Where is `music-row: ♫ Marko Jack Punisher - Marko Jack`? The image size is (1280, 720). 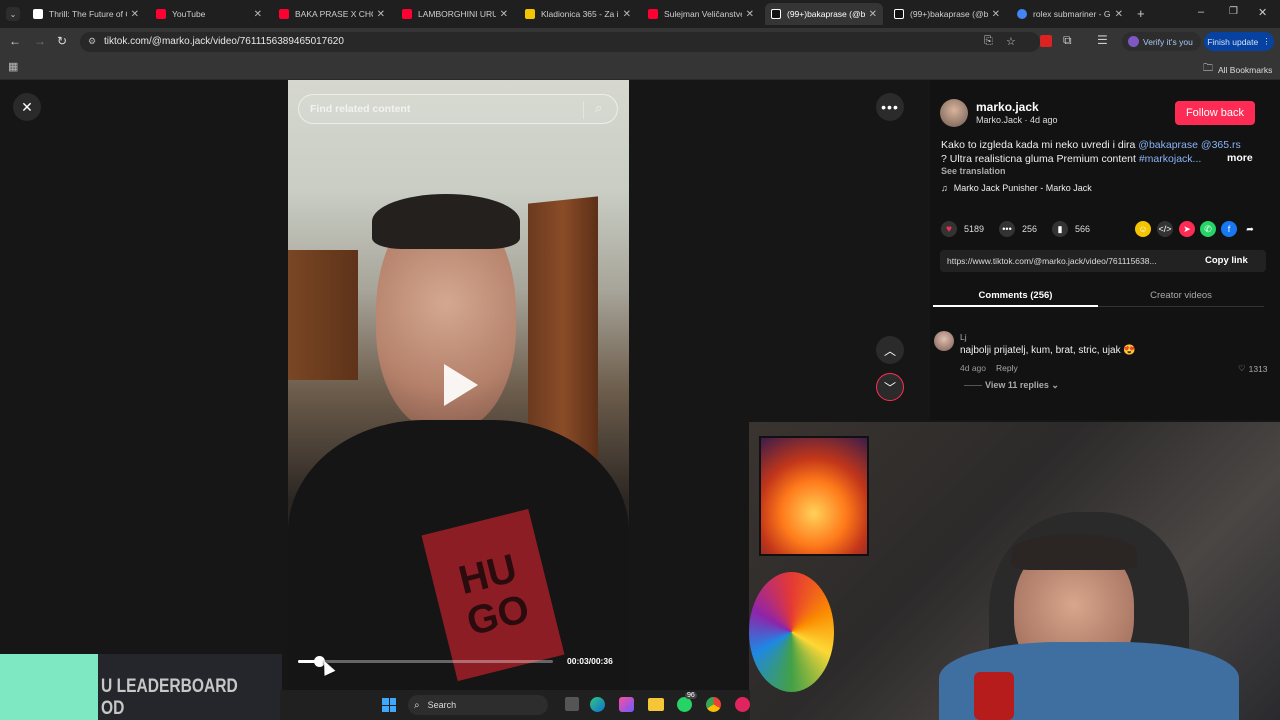
music-row: ♫ Marko Jack Punisher - Marko Jack is located at coordinates (1016, 188).